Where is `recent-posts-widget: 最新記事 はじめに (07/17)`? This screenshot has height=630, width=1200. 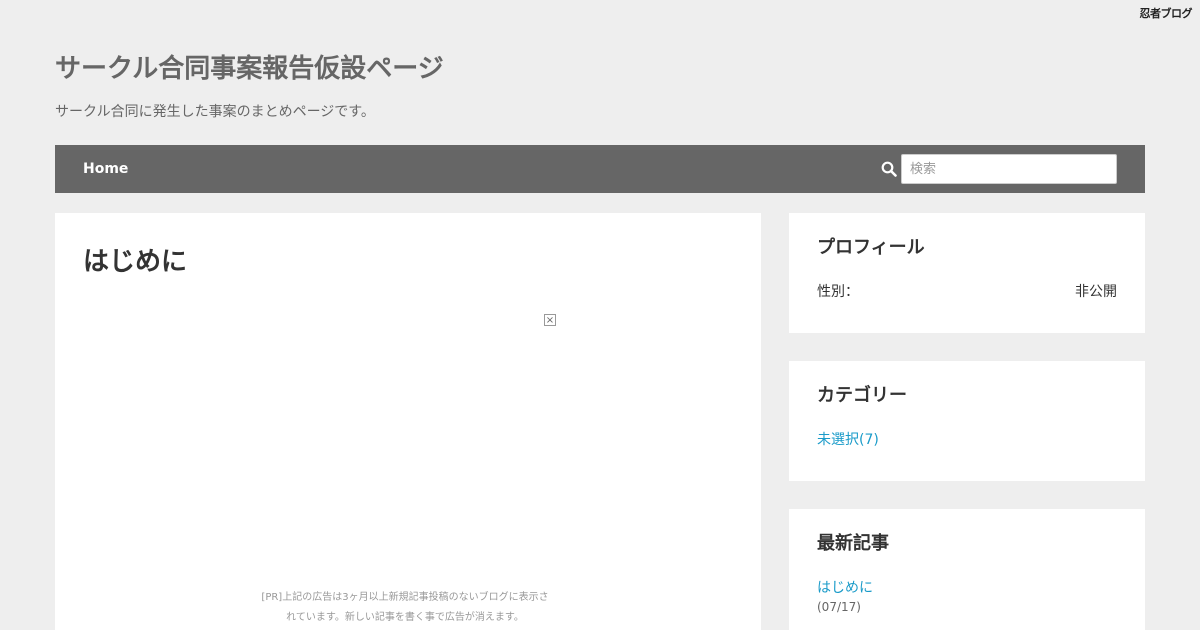
recent-posts-widget: 最新記事 はじめに (07/17) is located at coordinates (967, 569).